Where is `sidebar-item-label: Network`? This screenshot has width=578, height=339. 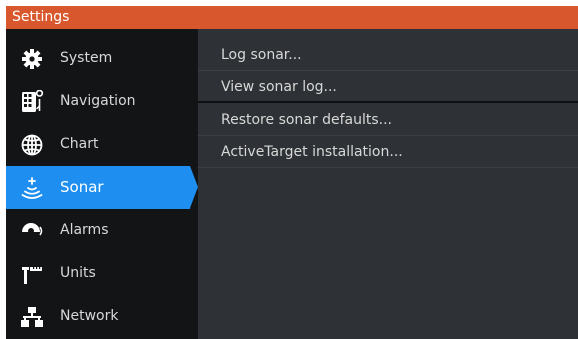
sidebar-item-label: Network is located at coordinates (89, 316).